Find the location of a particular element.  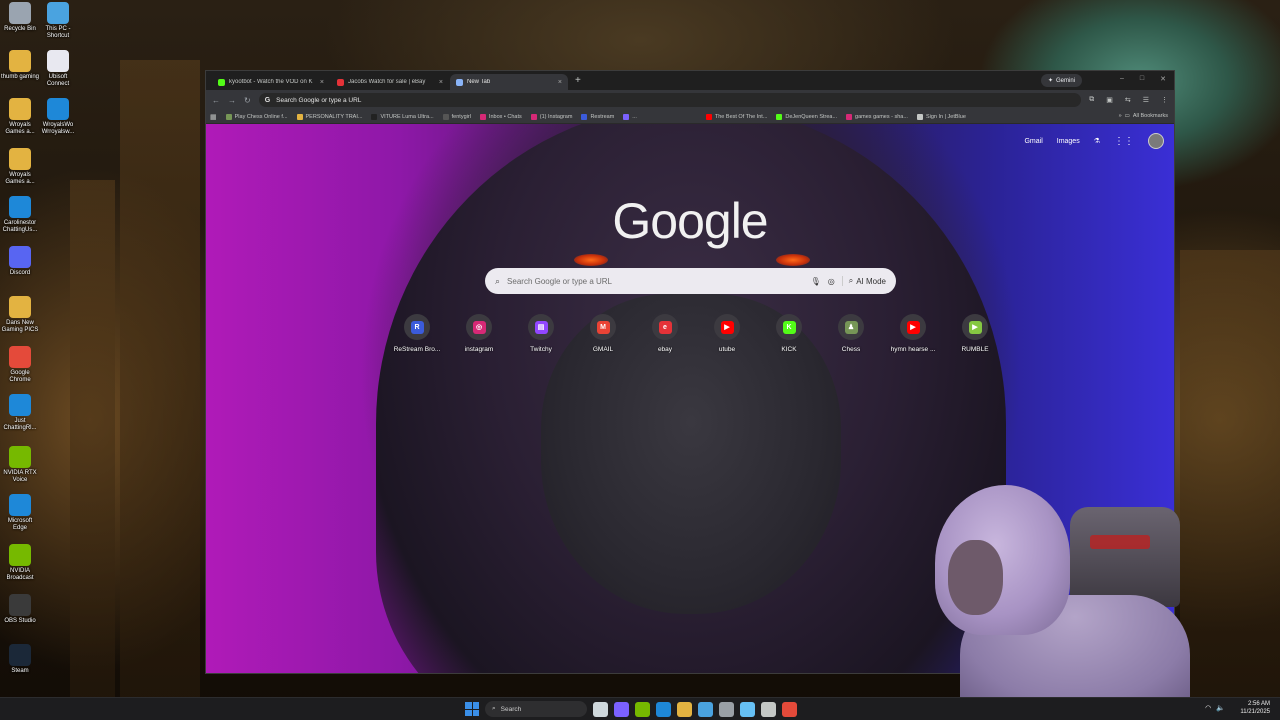

bookmark-item: Inbox • Chats is located at coordinates (500, 116).